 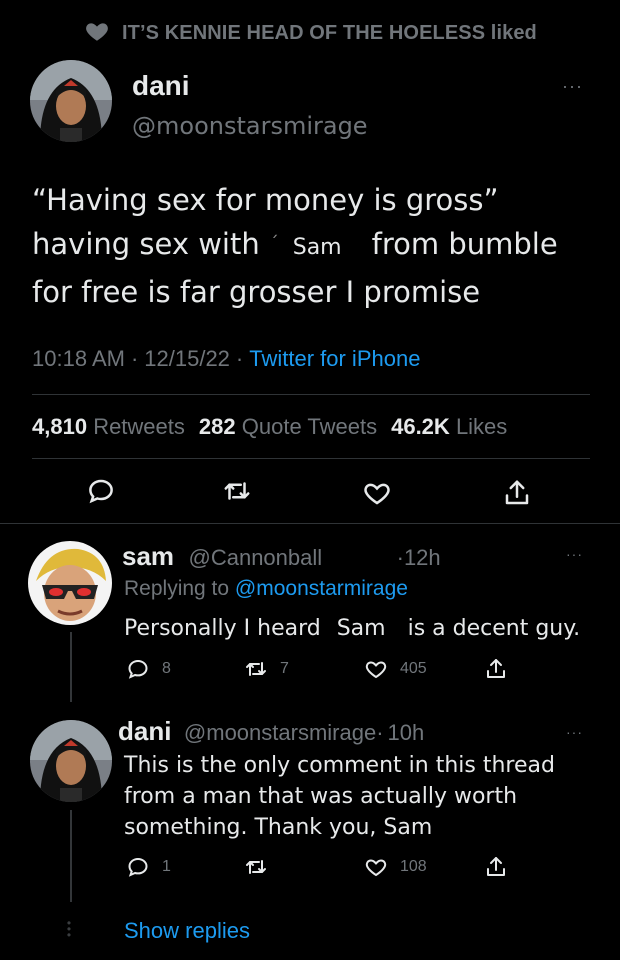 I want to click on reply-header: sam @Cannonball ·12h, so click(x=281, y=556).